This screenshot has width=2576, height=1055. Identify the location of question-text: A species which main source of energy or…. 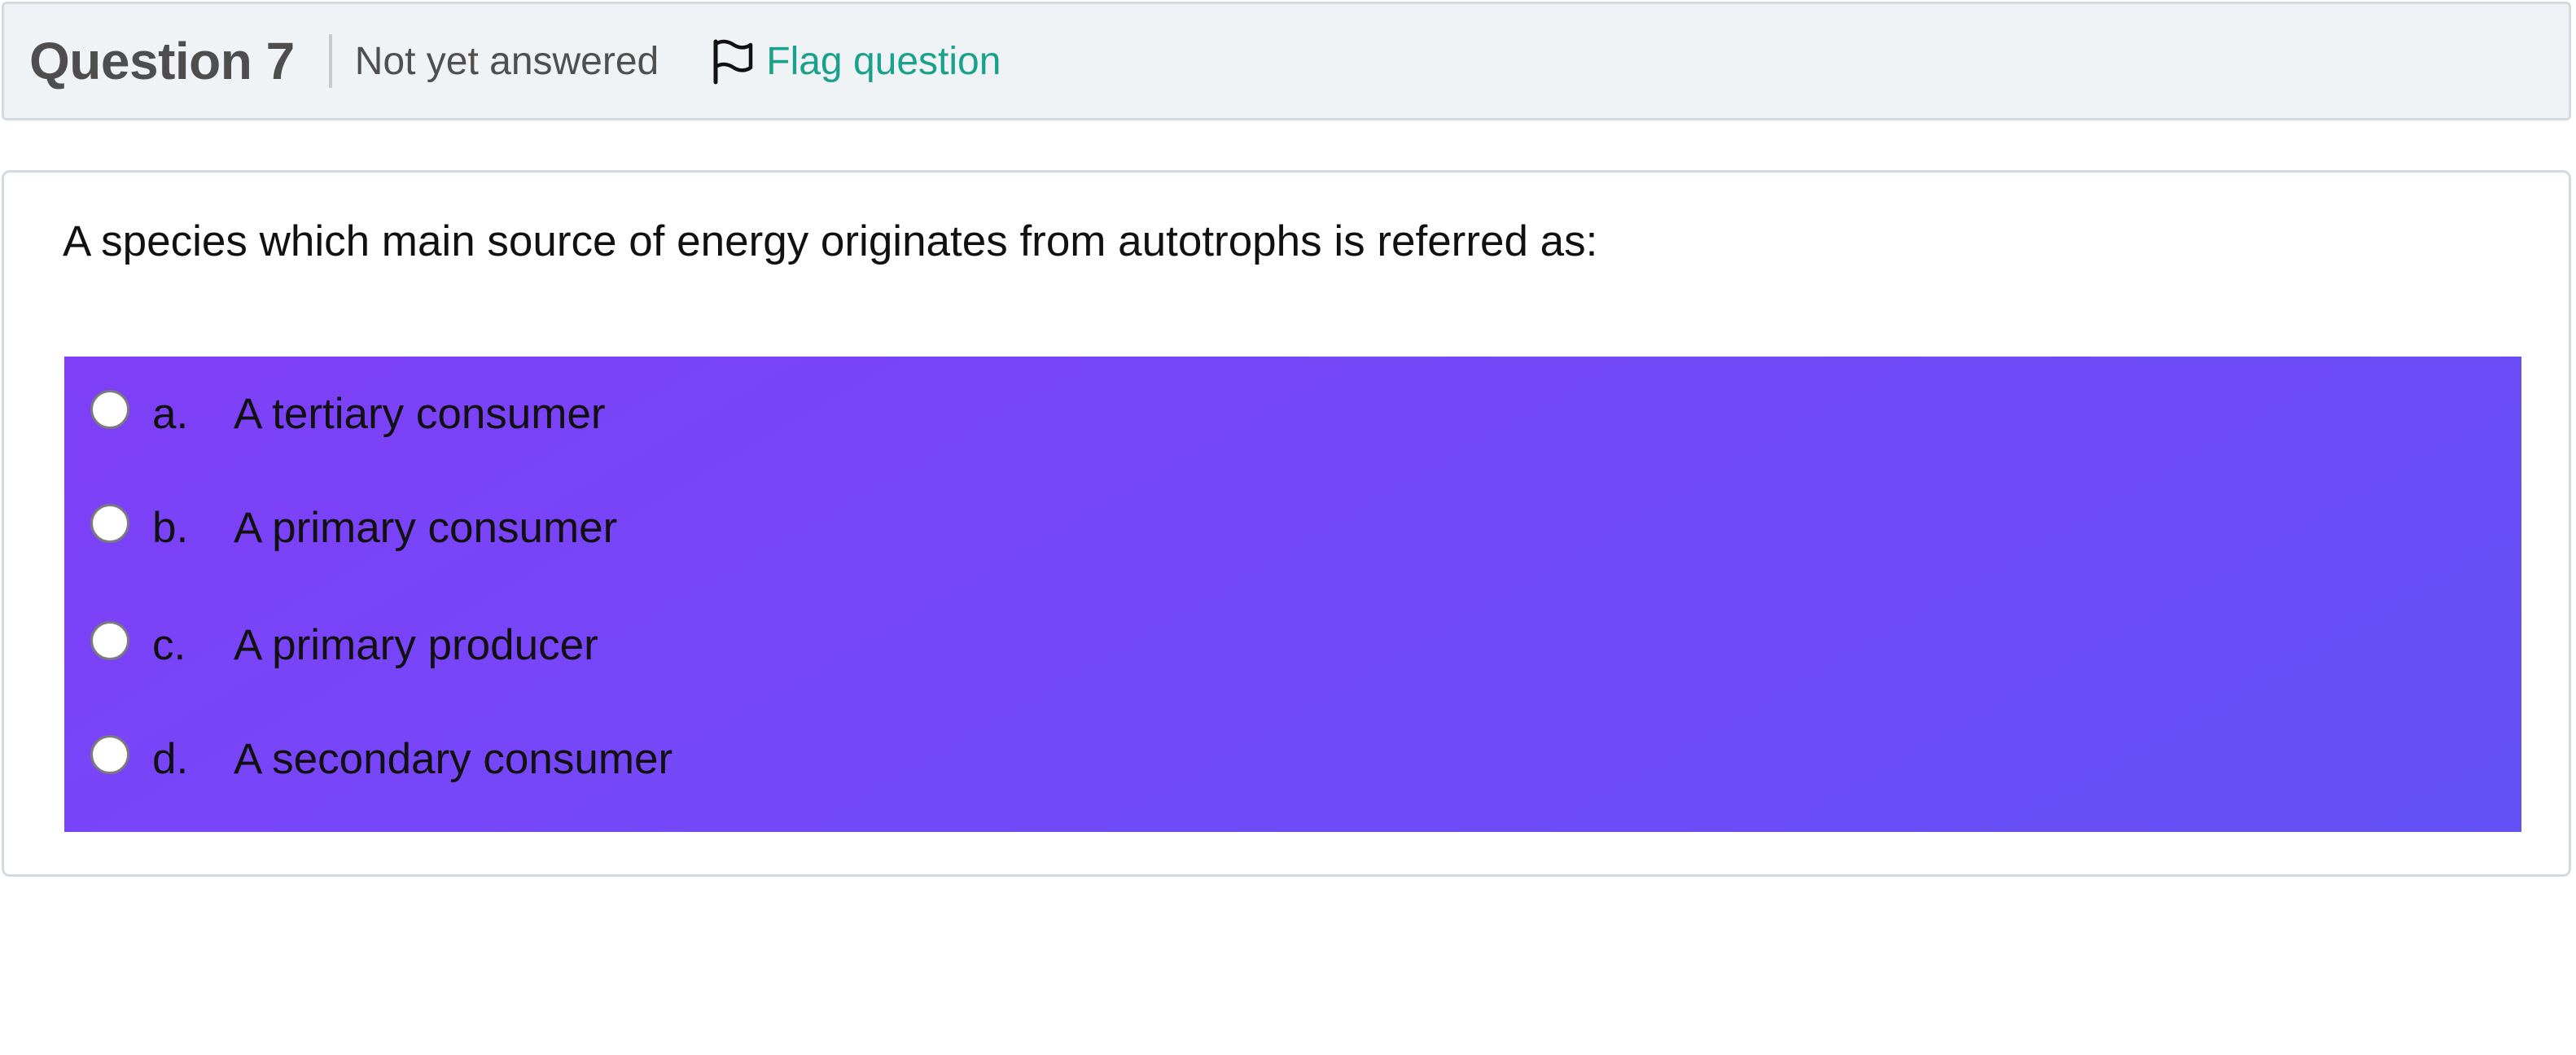
(830, 241).